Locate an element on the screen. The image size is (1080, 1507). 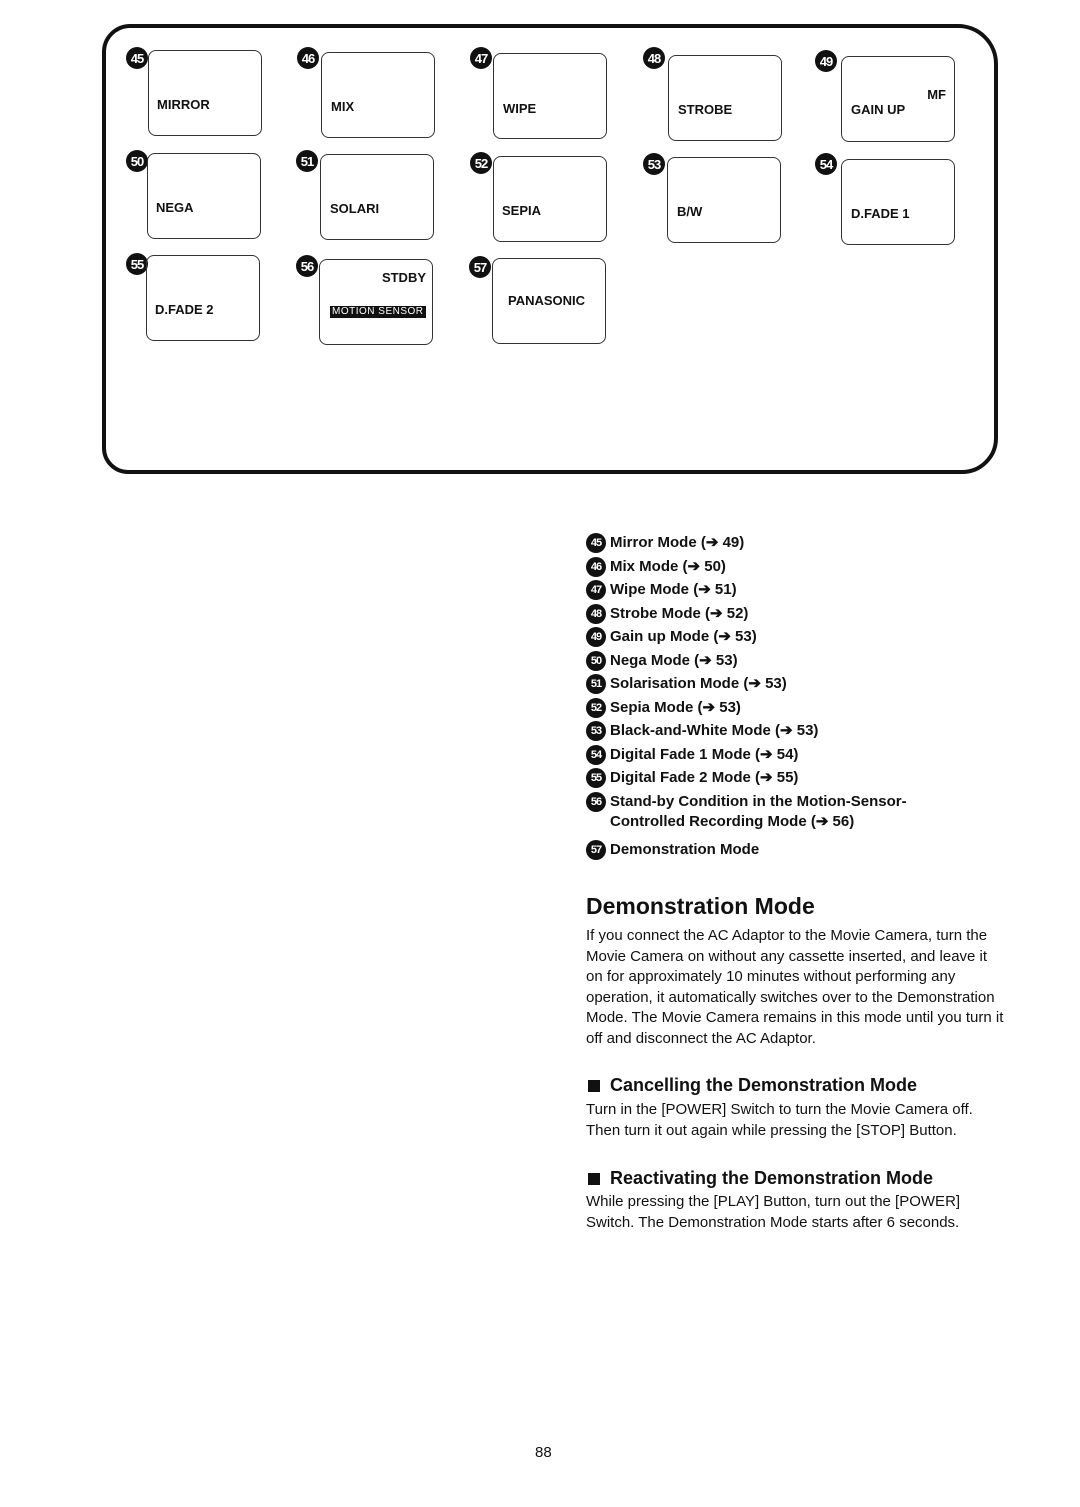
number-badge-icon: 55 is located at coordinates (596, 778).